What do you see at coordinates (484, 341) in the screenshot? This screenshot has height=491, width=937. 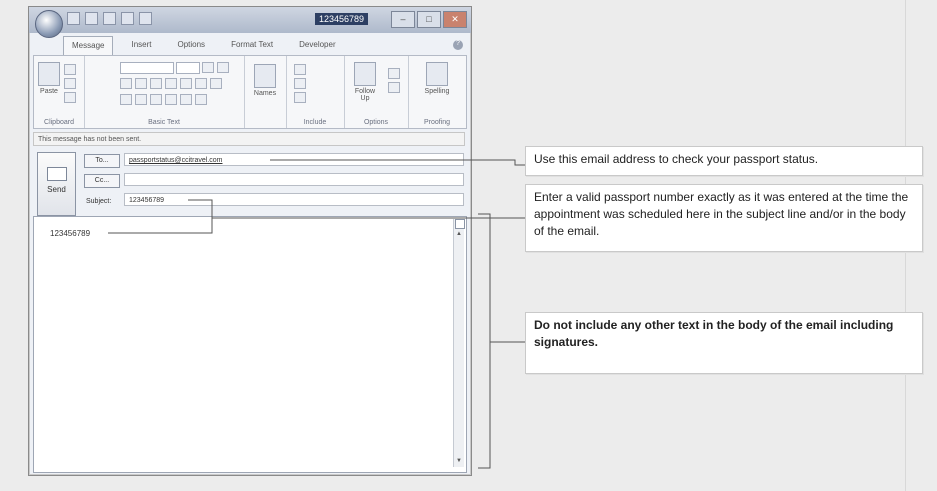 I see `body-bracket` at bounding box center [484, 341].